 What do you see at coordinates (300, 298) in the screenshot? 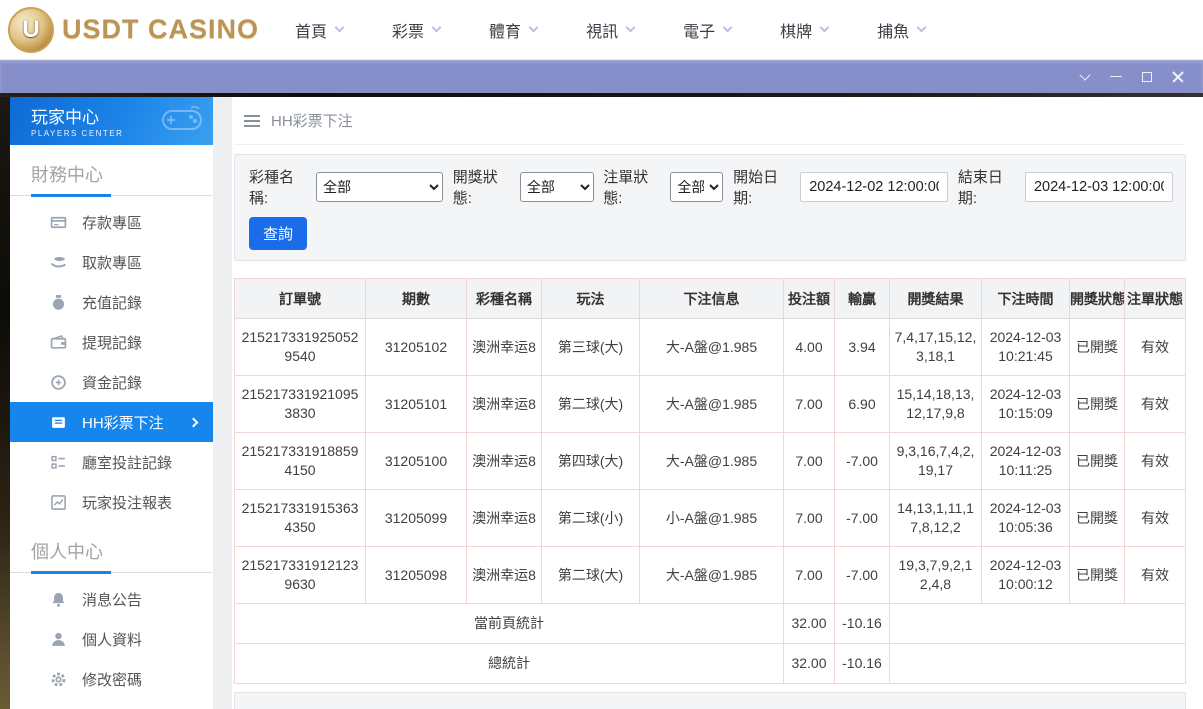
I see `column-header: 訂單號` at bounding box center [300, 298].